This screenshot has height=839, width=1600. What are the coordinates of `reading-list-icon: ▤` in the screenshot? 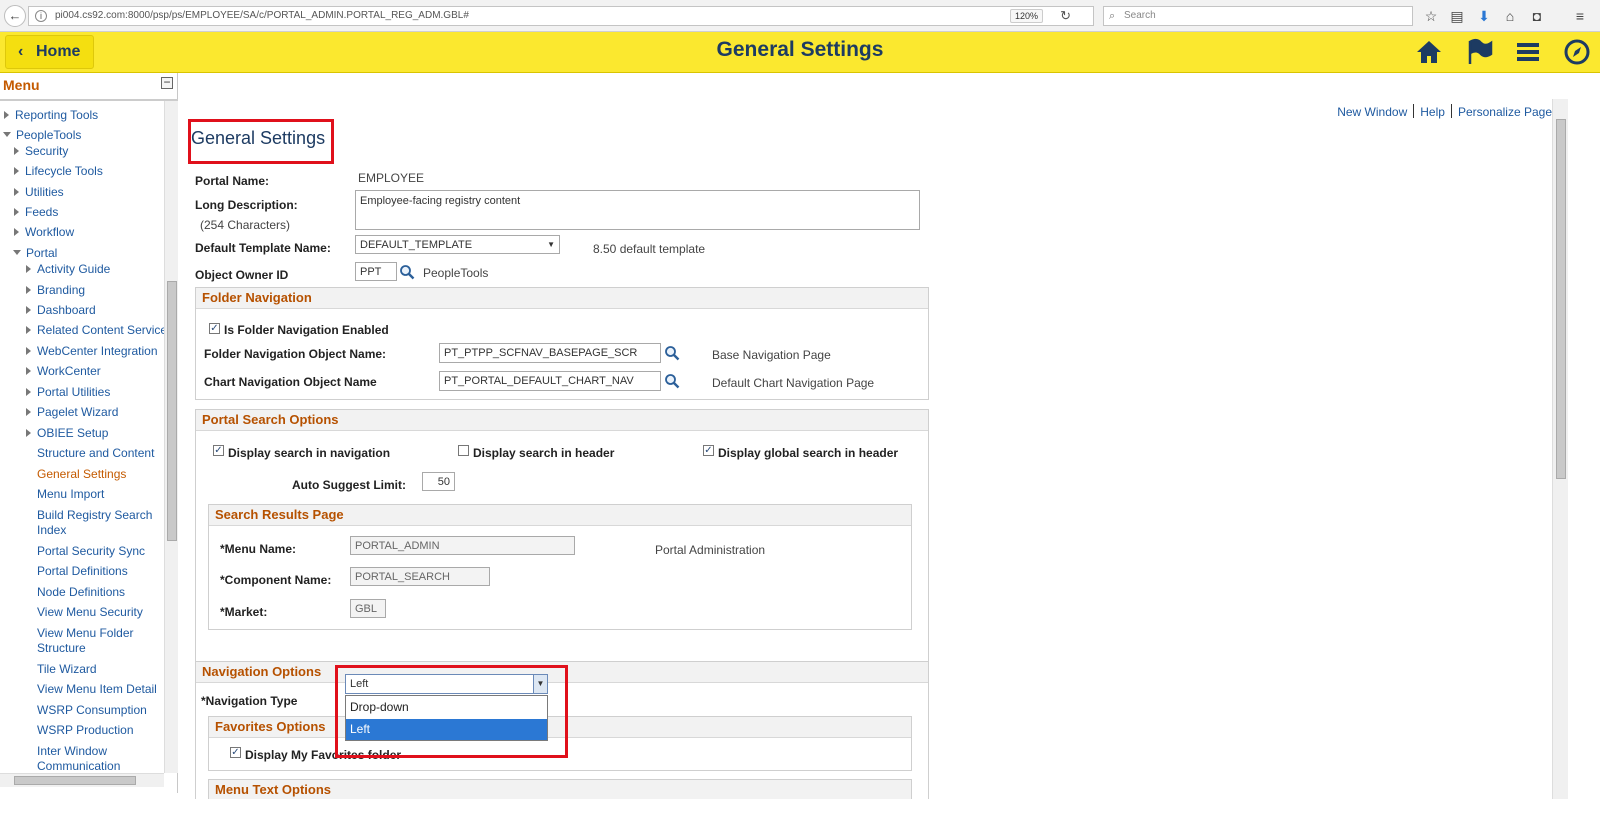 It's located at (1457, 16).